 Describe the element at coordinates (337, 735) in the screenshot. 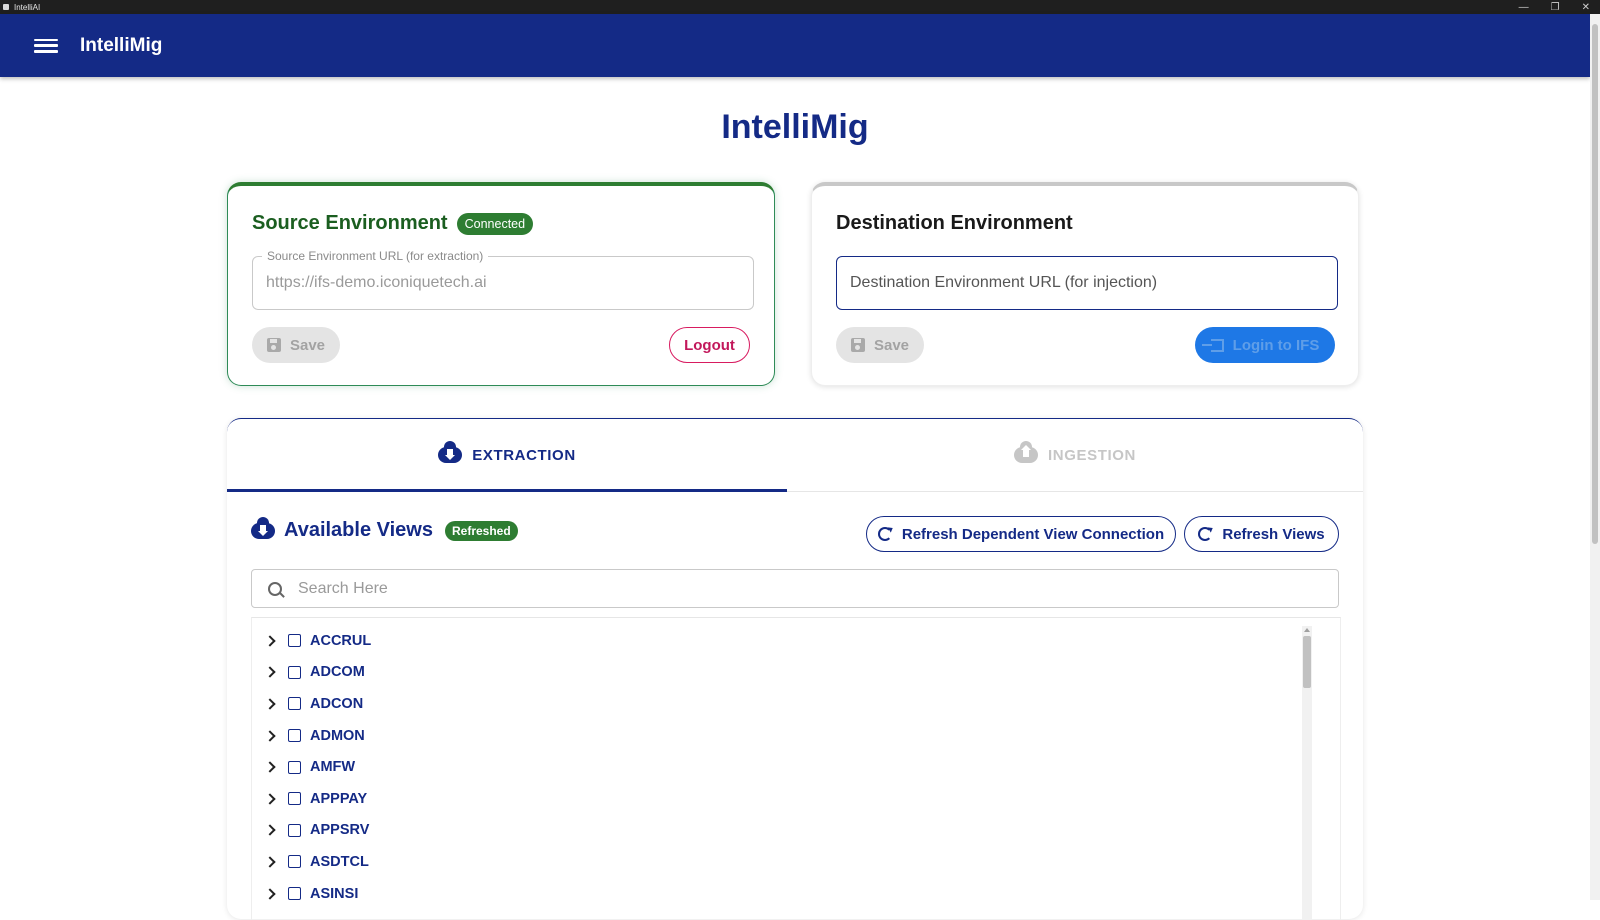

I see `view-name: ADMON` at that location.